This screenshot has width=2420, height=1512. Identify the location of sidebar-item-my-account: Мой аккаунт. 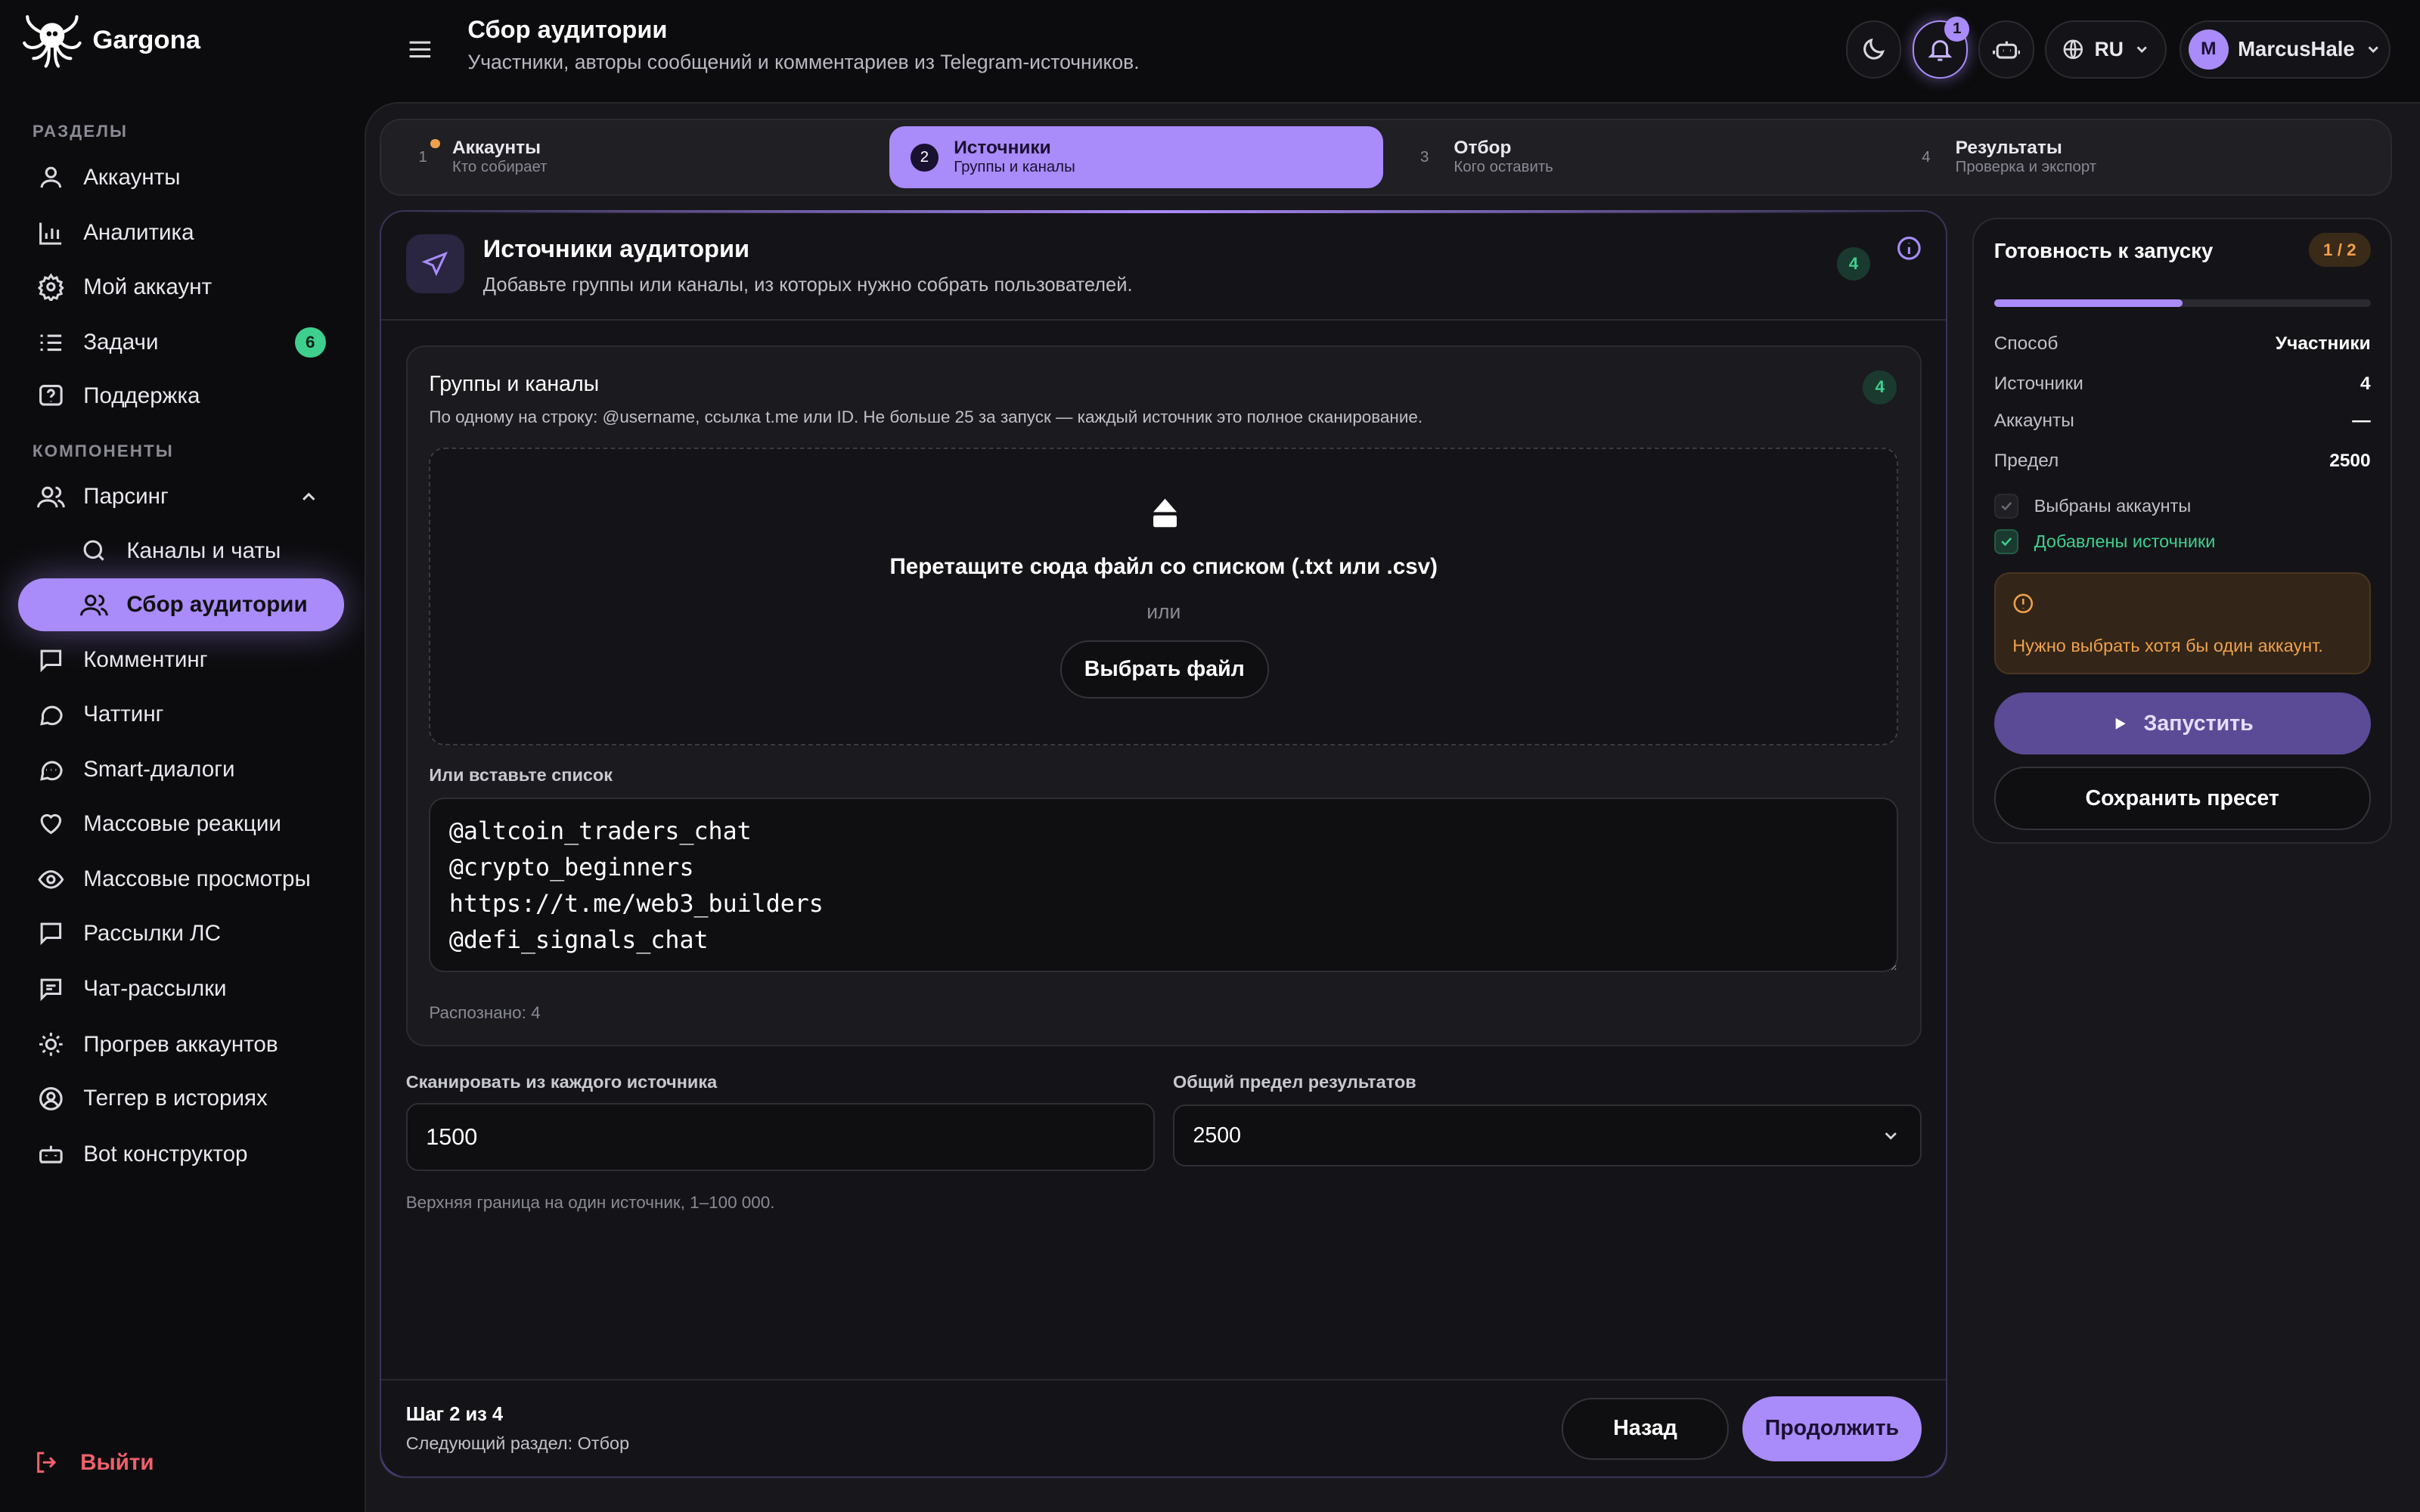
(181, 287).